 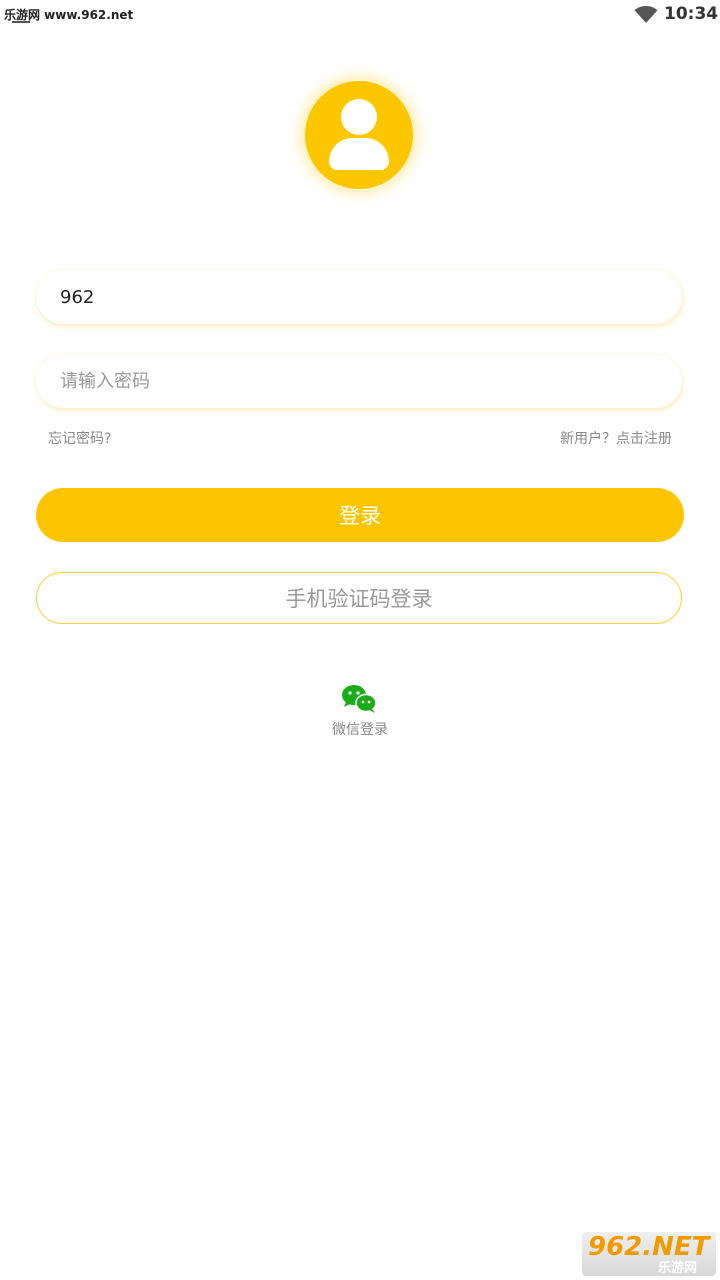 What do you see at coordinates (21, 22) in the screenshot?
I see `watermark-underline` at bounding box center [21, 22].